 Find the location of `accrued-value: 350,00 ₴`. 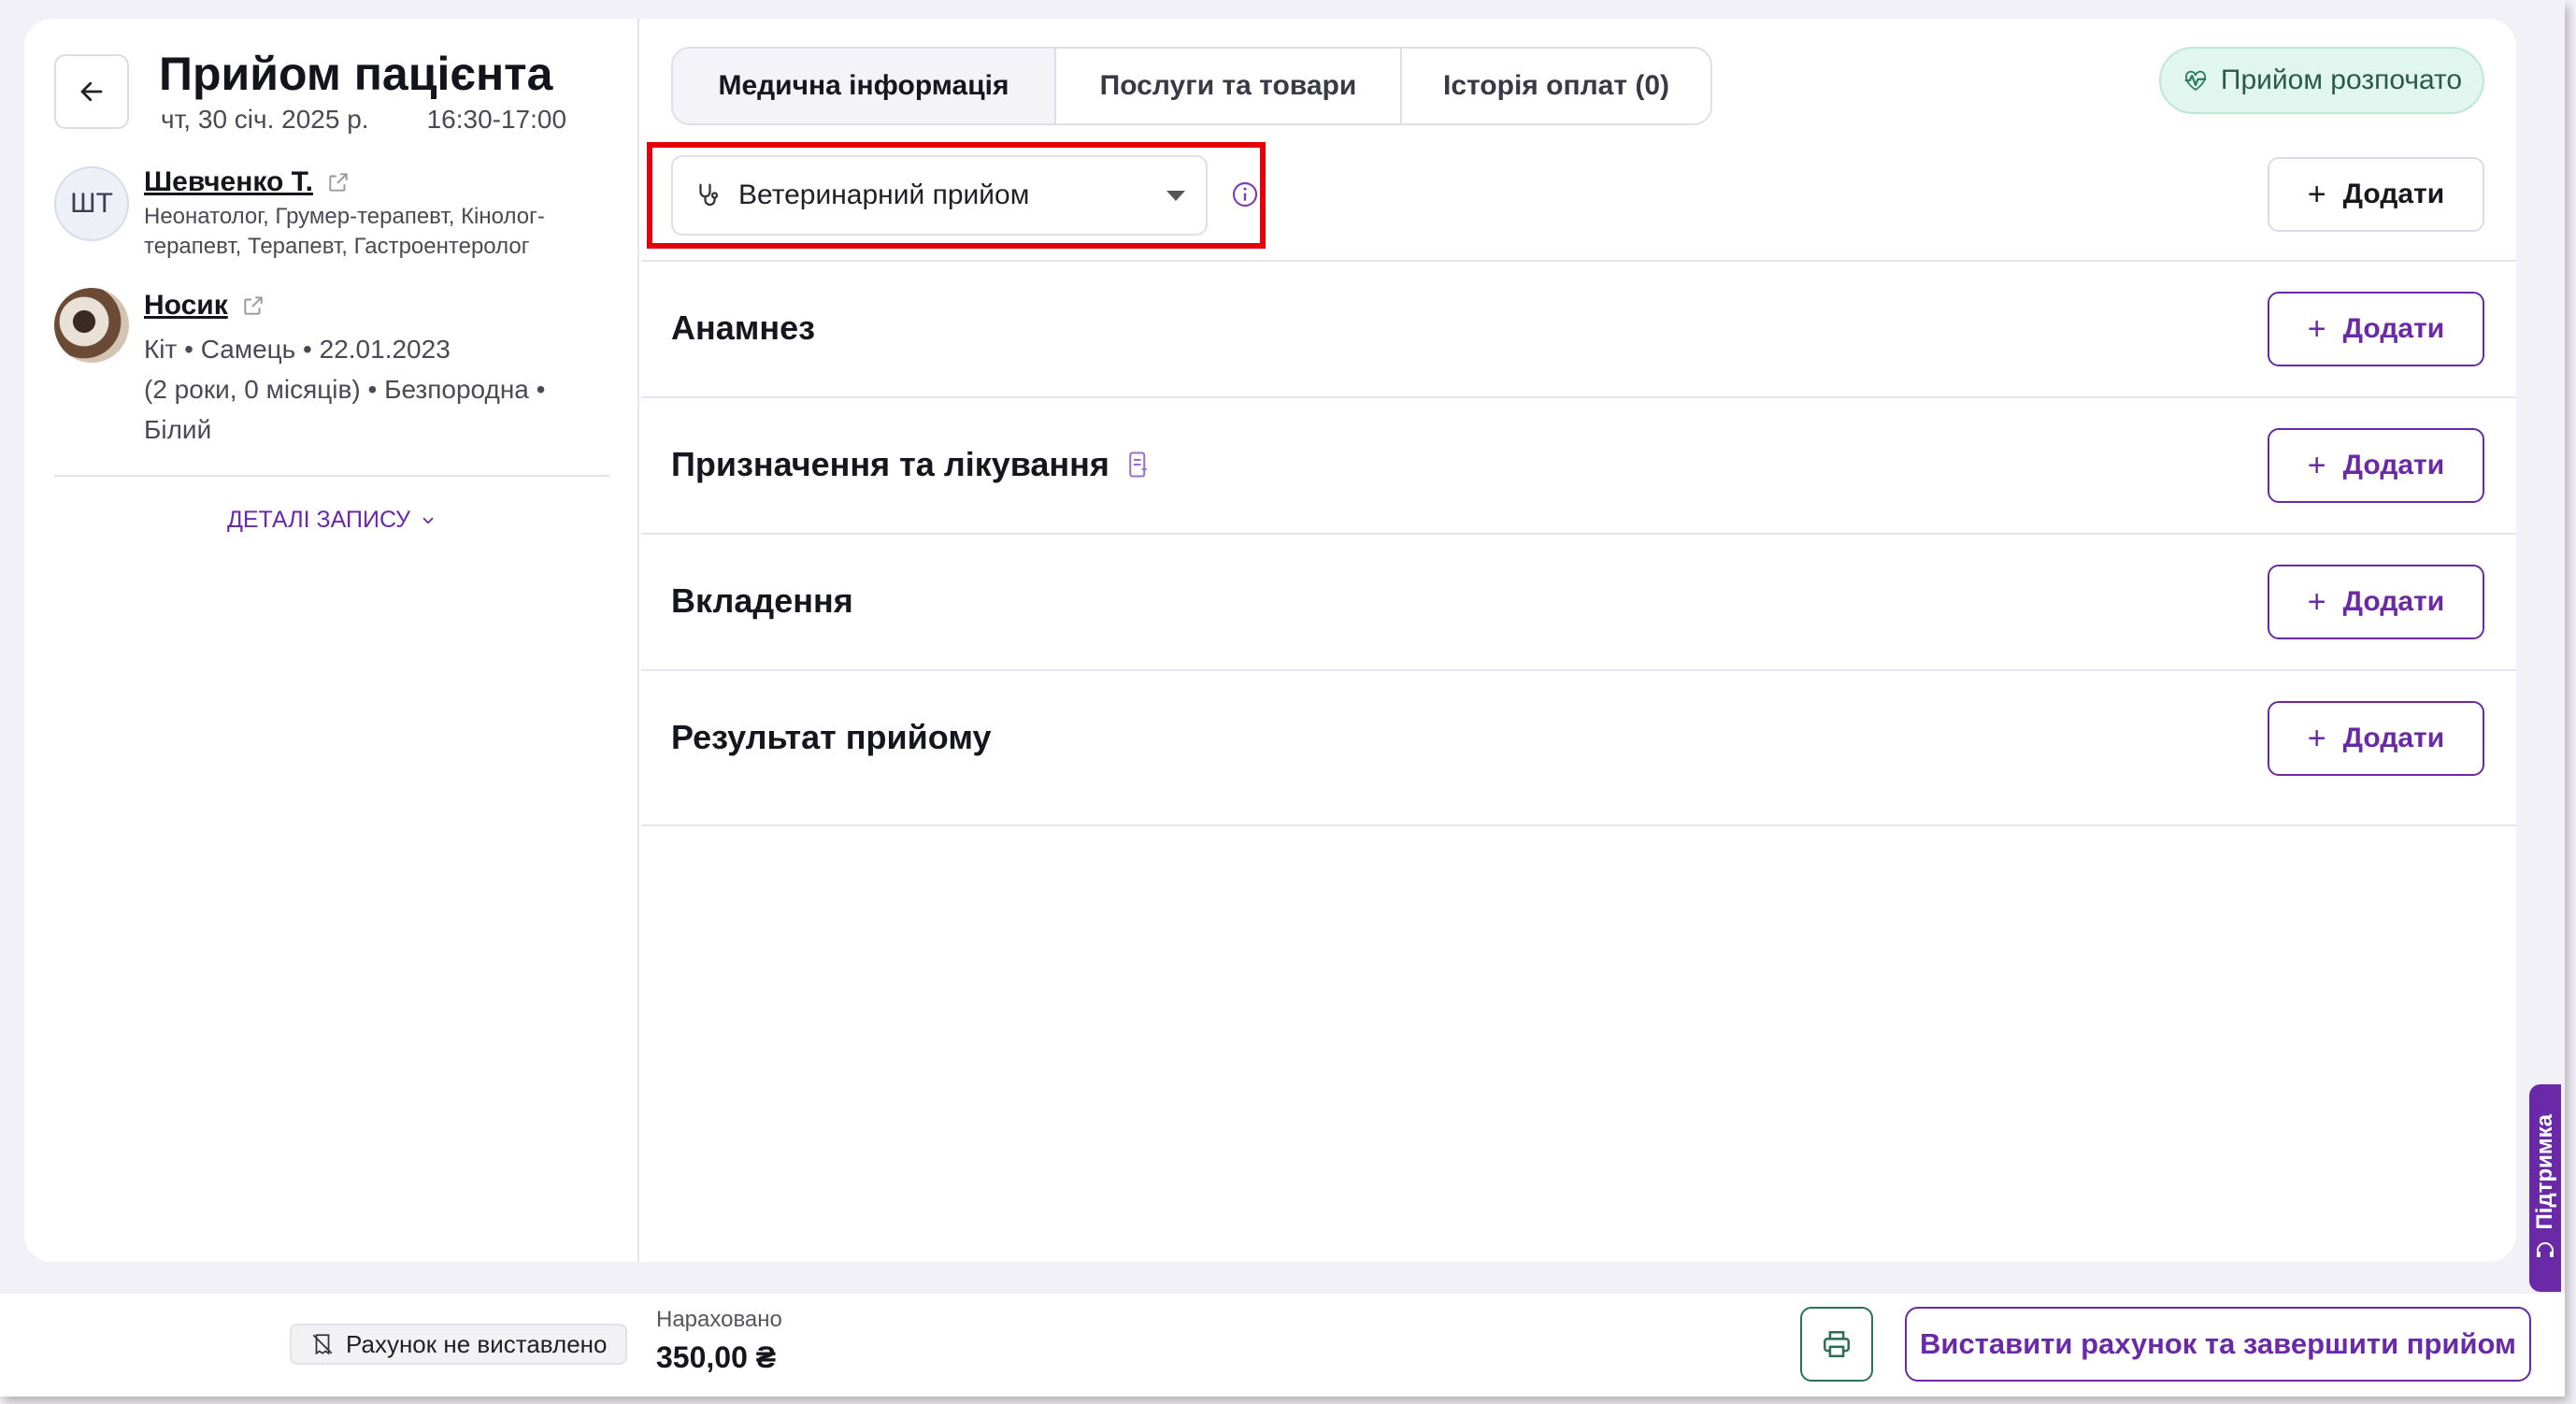

accrued-value: 350,00 ₴ is located at coordinates (716, 1357).